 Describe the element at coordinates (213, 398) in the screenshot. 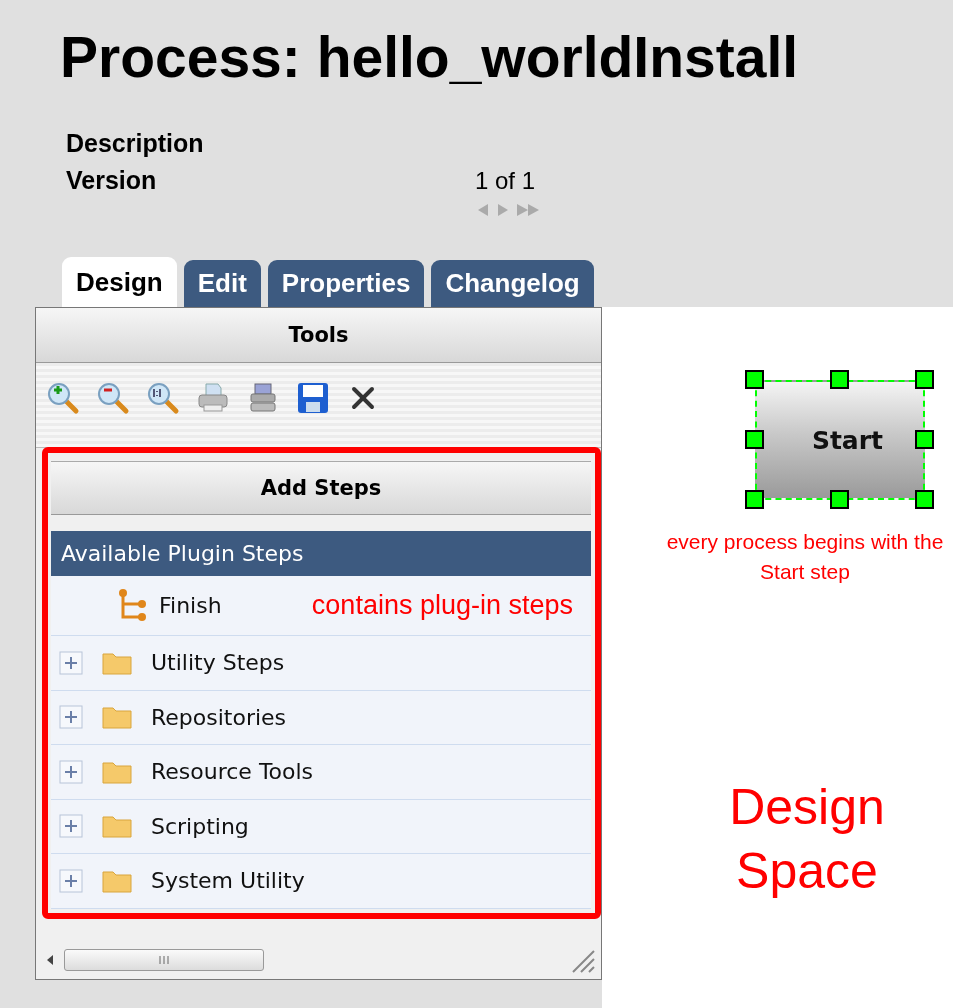

I see `printer-icon` at that location.